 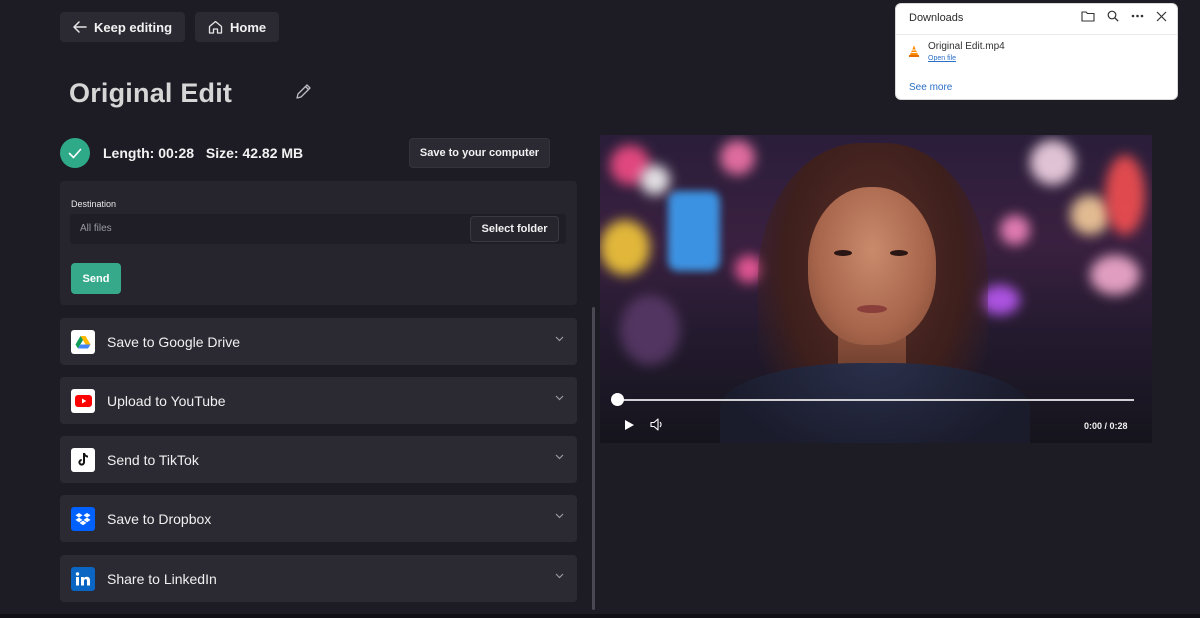 What do you see at coordinates (94, 204) in the screenshot?
I see `destination-label: Destination` at bounding box center [94, 204].